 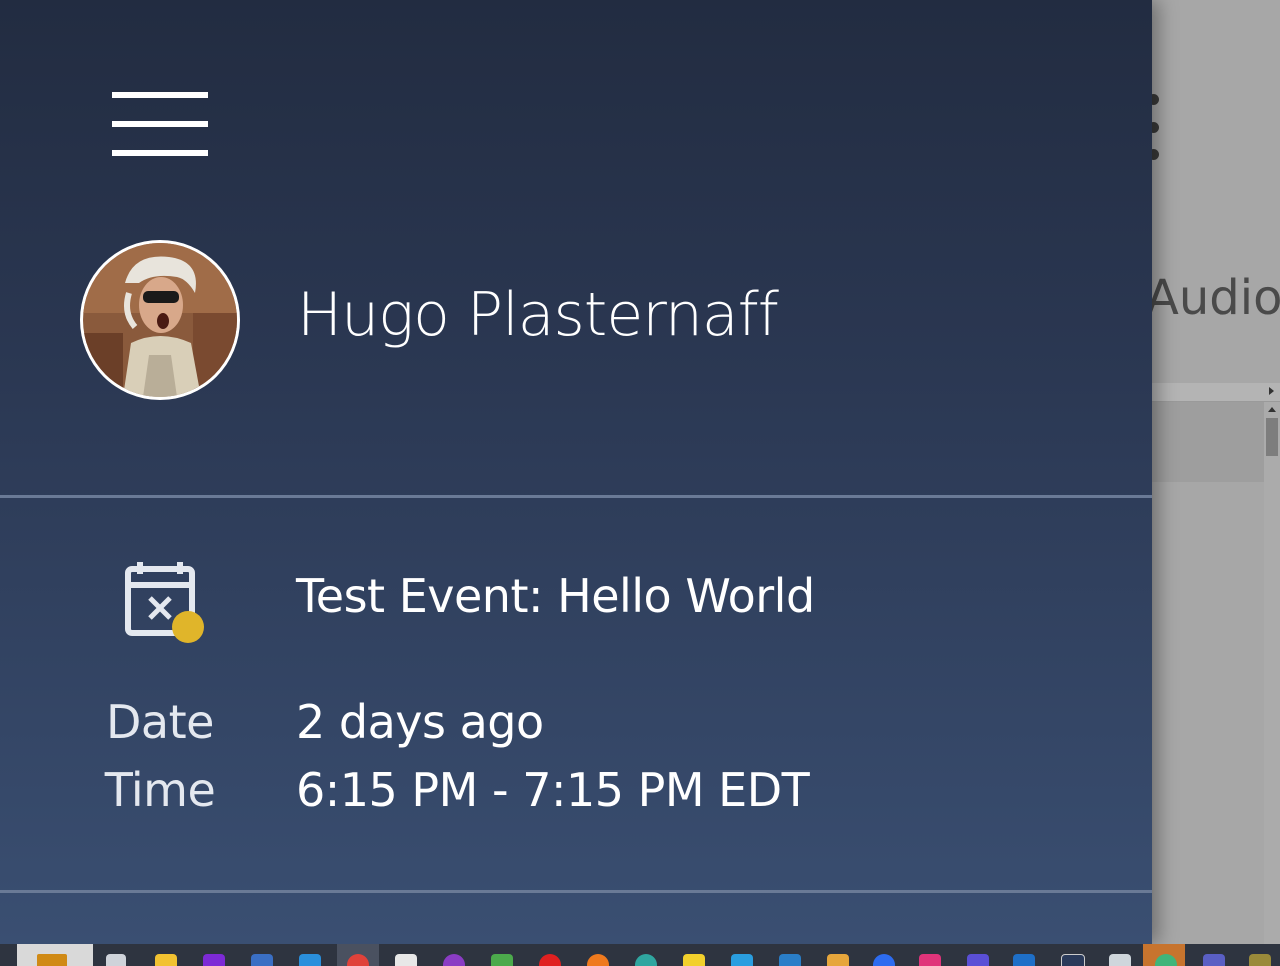 What do you see at coordinates (1260, 960) in the screenshot?
I see `generic-app-icon` at bounding box center [1260, 960].